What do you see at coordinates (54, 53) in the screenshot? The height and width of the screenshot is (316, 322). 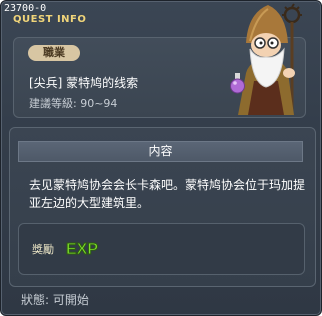 I see `job-tag: 職業` at bounding box center [54, 53].